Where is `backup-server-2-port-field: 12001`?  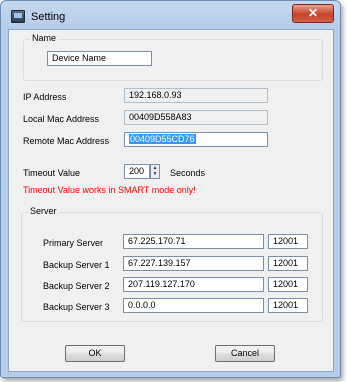
backup-server-2-port-field: 12001 is located at coordinates (288, 284).